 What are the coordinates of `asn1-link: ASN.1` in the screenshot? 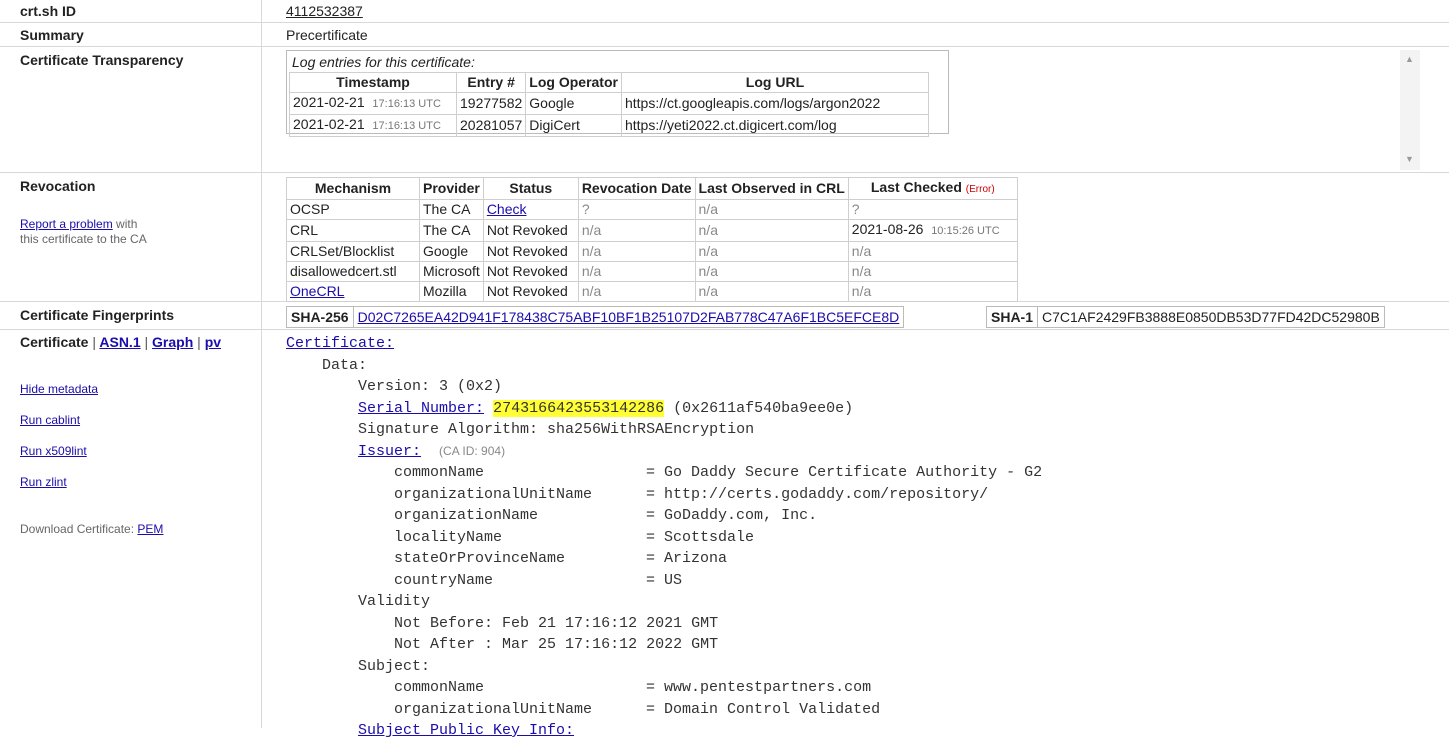 It's located at (119, 342).